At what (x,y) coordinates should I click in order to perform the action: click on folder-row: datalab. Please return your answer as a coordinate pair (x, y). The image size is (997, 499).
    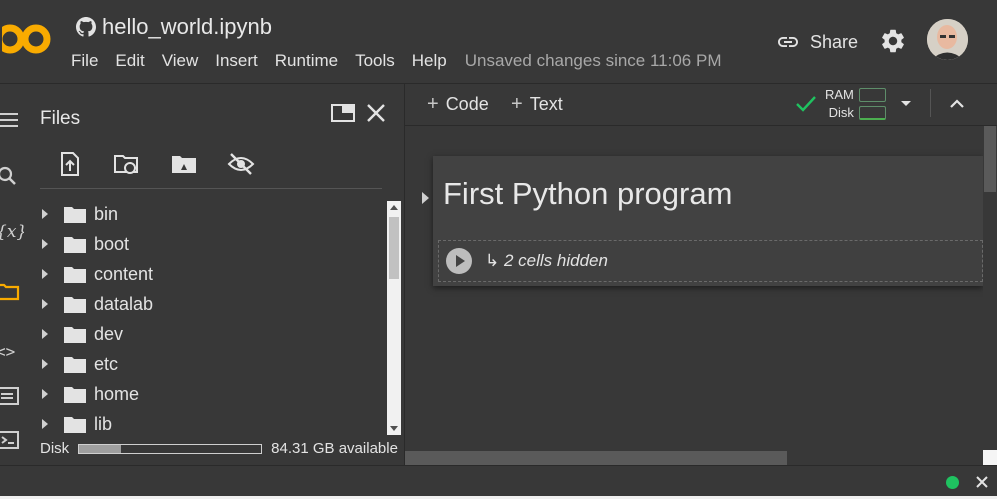
    Looking at the image, I should click on (205, 304).